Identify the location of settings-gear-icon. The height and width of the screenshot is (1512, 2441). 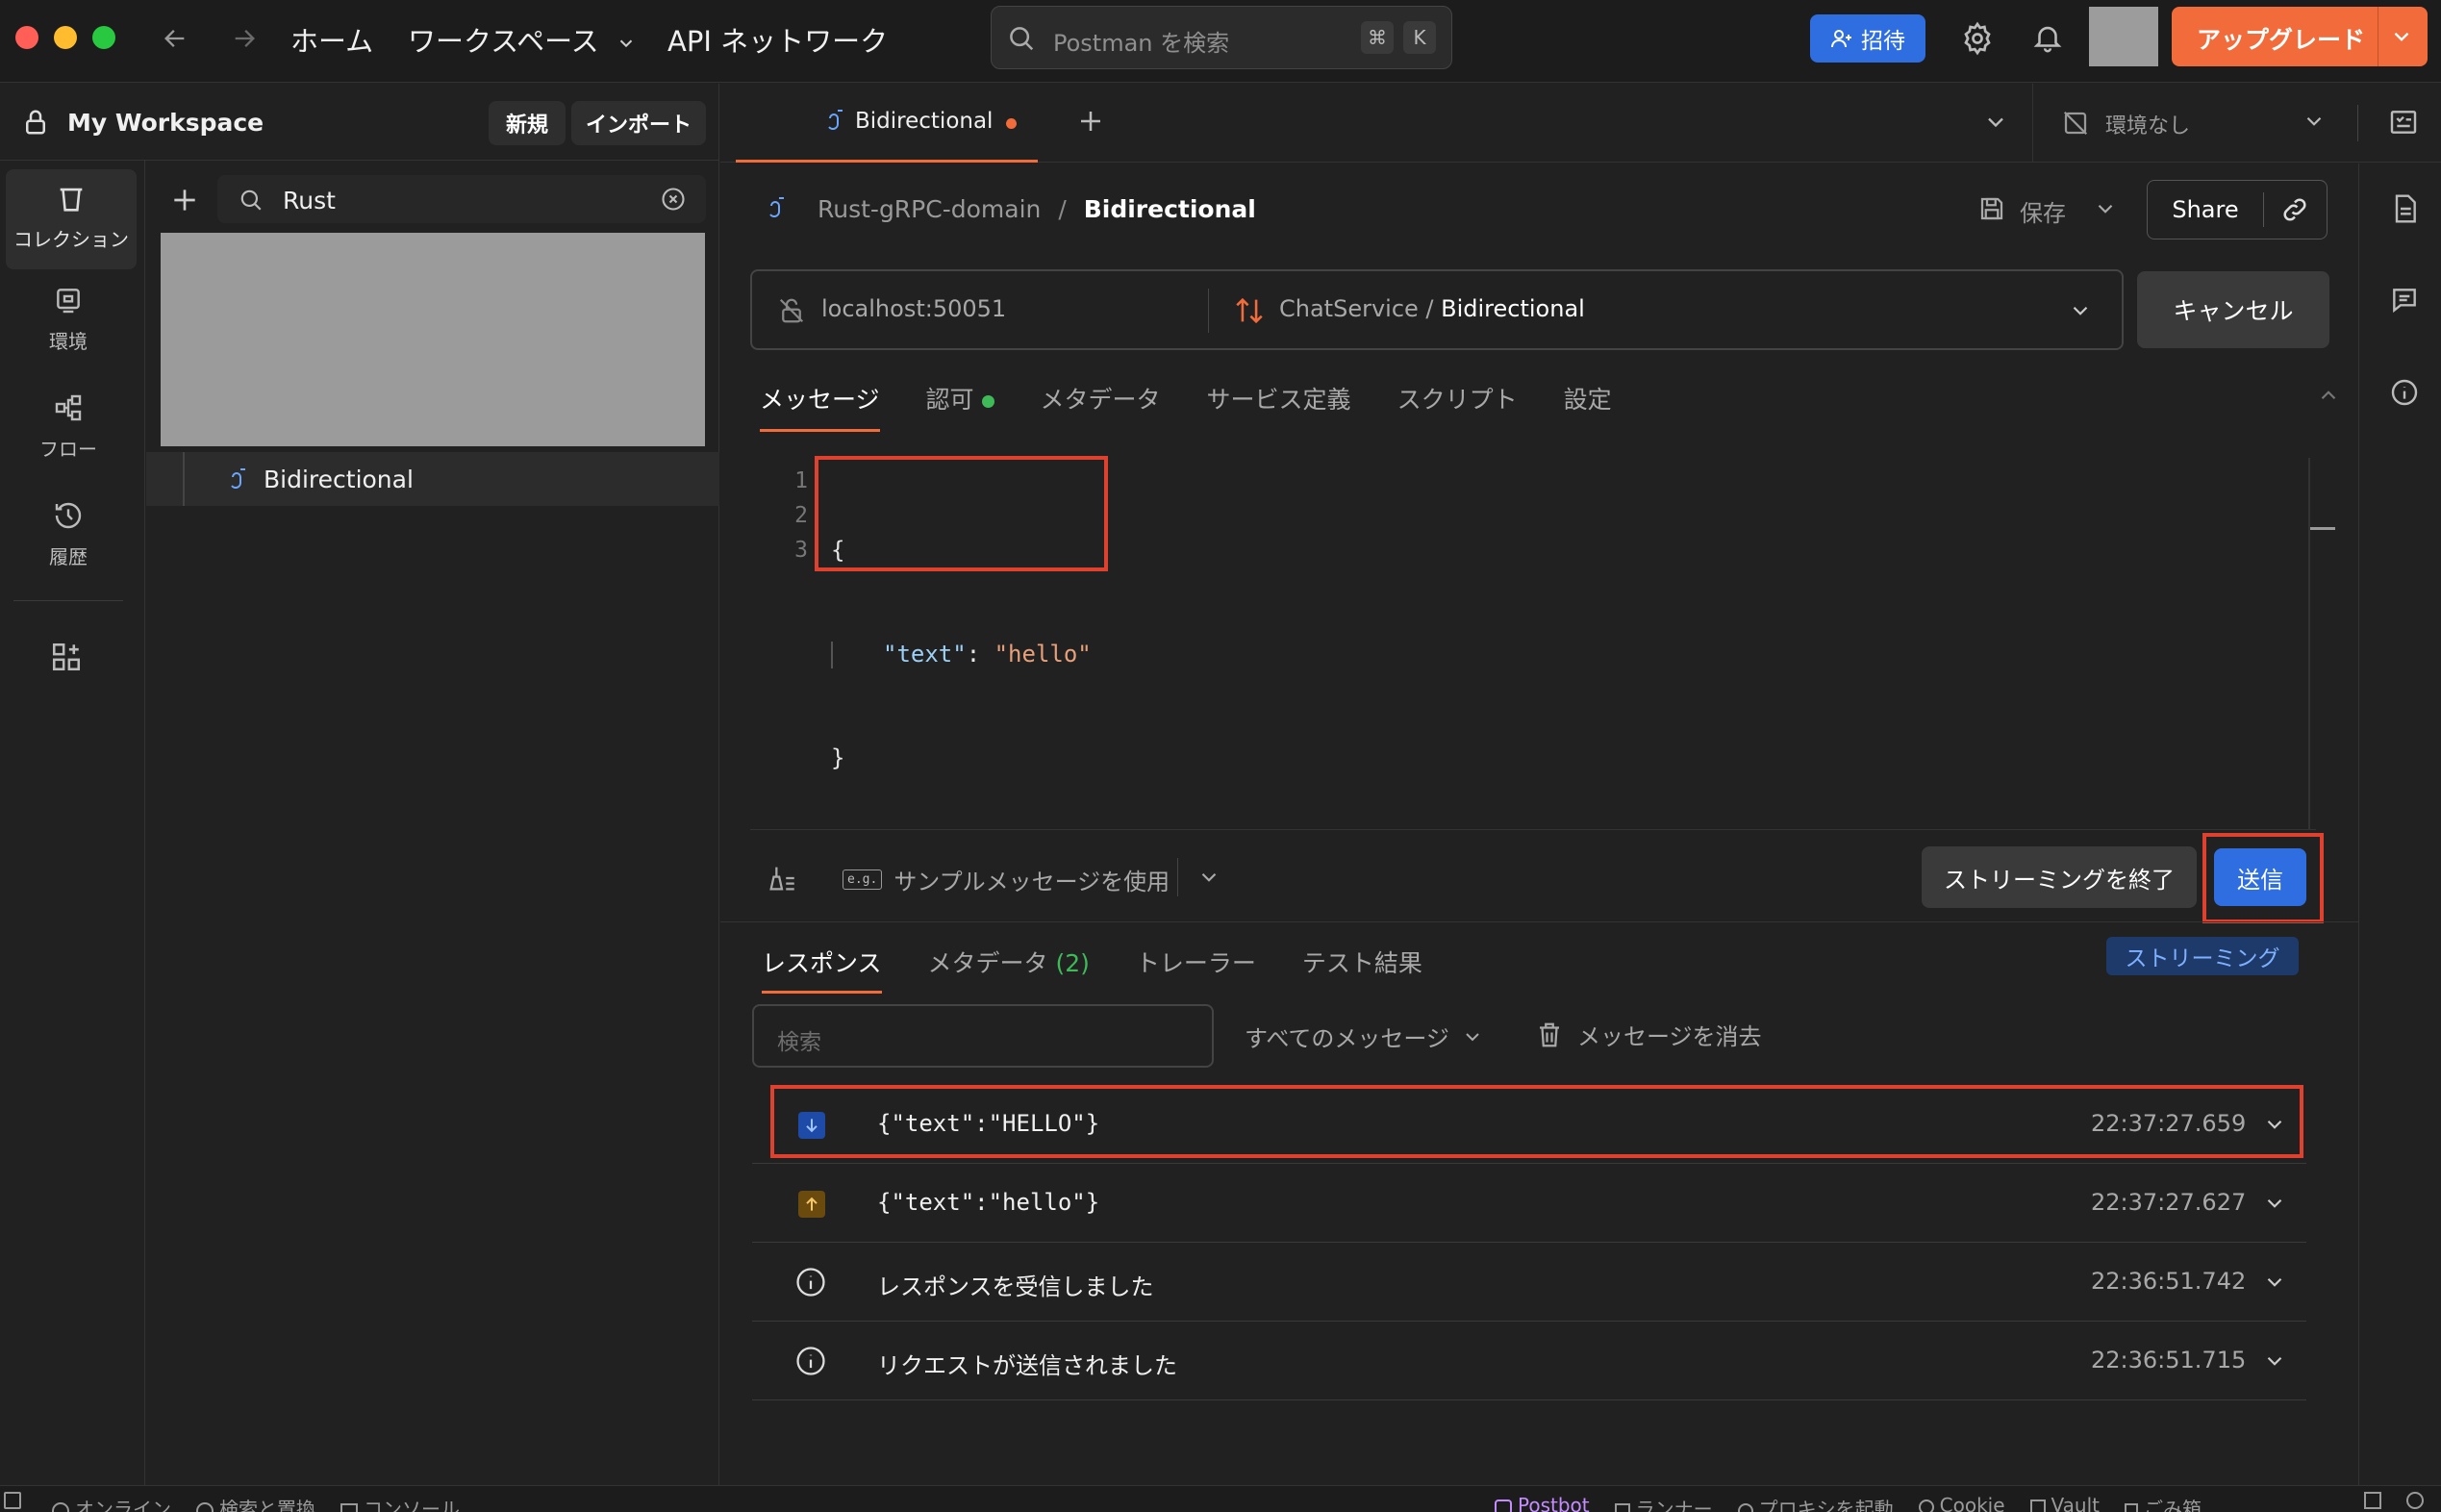
(1978, 38).